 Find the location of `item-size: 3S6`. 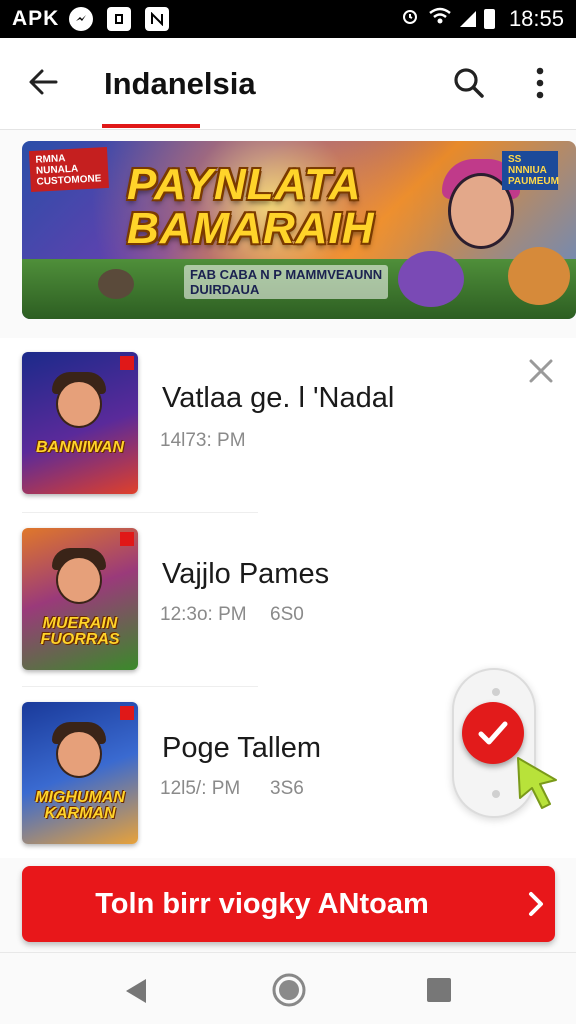

item-size: 3S6 is located at coordinates (287, 788).